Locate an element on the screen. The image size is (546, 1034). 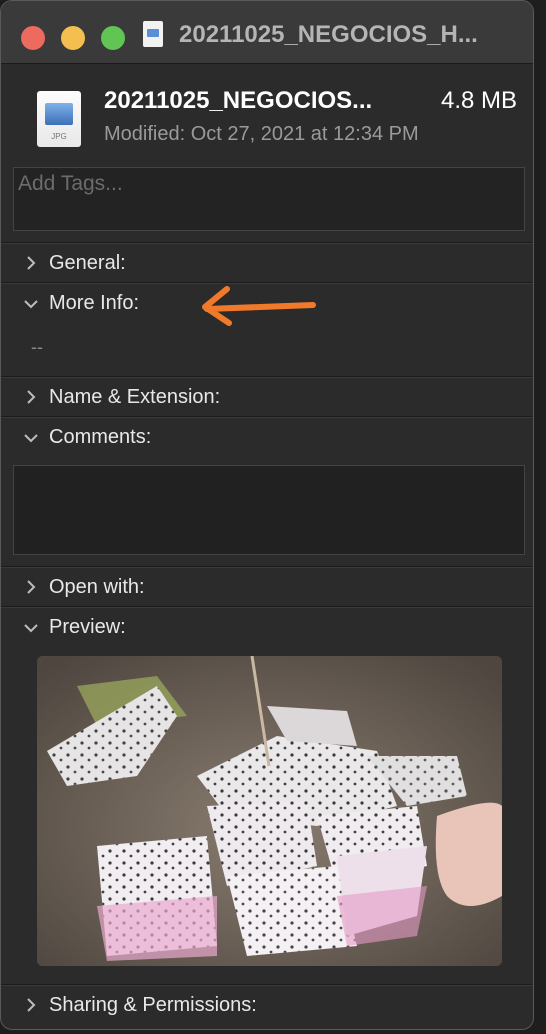
section-open-with: Open with: is located at coordinates (267, 586).